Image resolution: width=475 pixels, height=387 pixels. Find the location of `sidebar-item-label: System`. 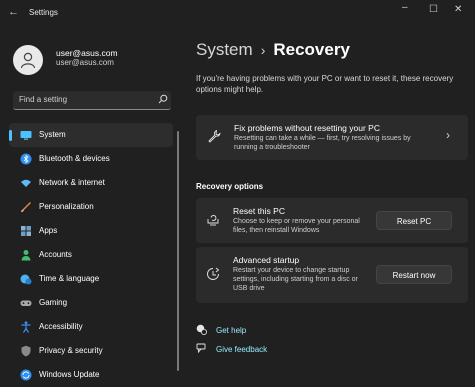

sidebar-item-label: System is located at coordinates (52, 134).